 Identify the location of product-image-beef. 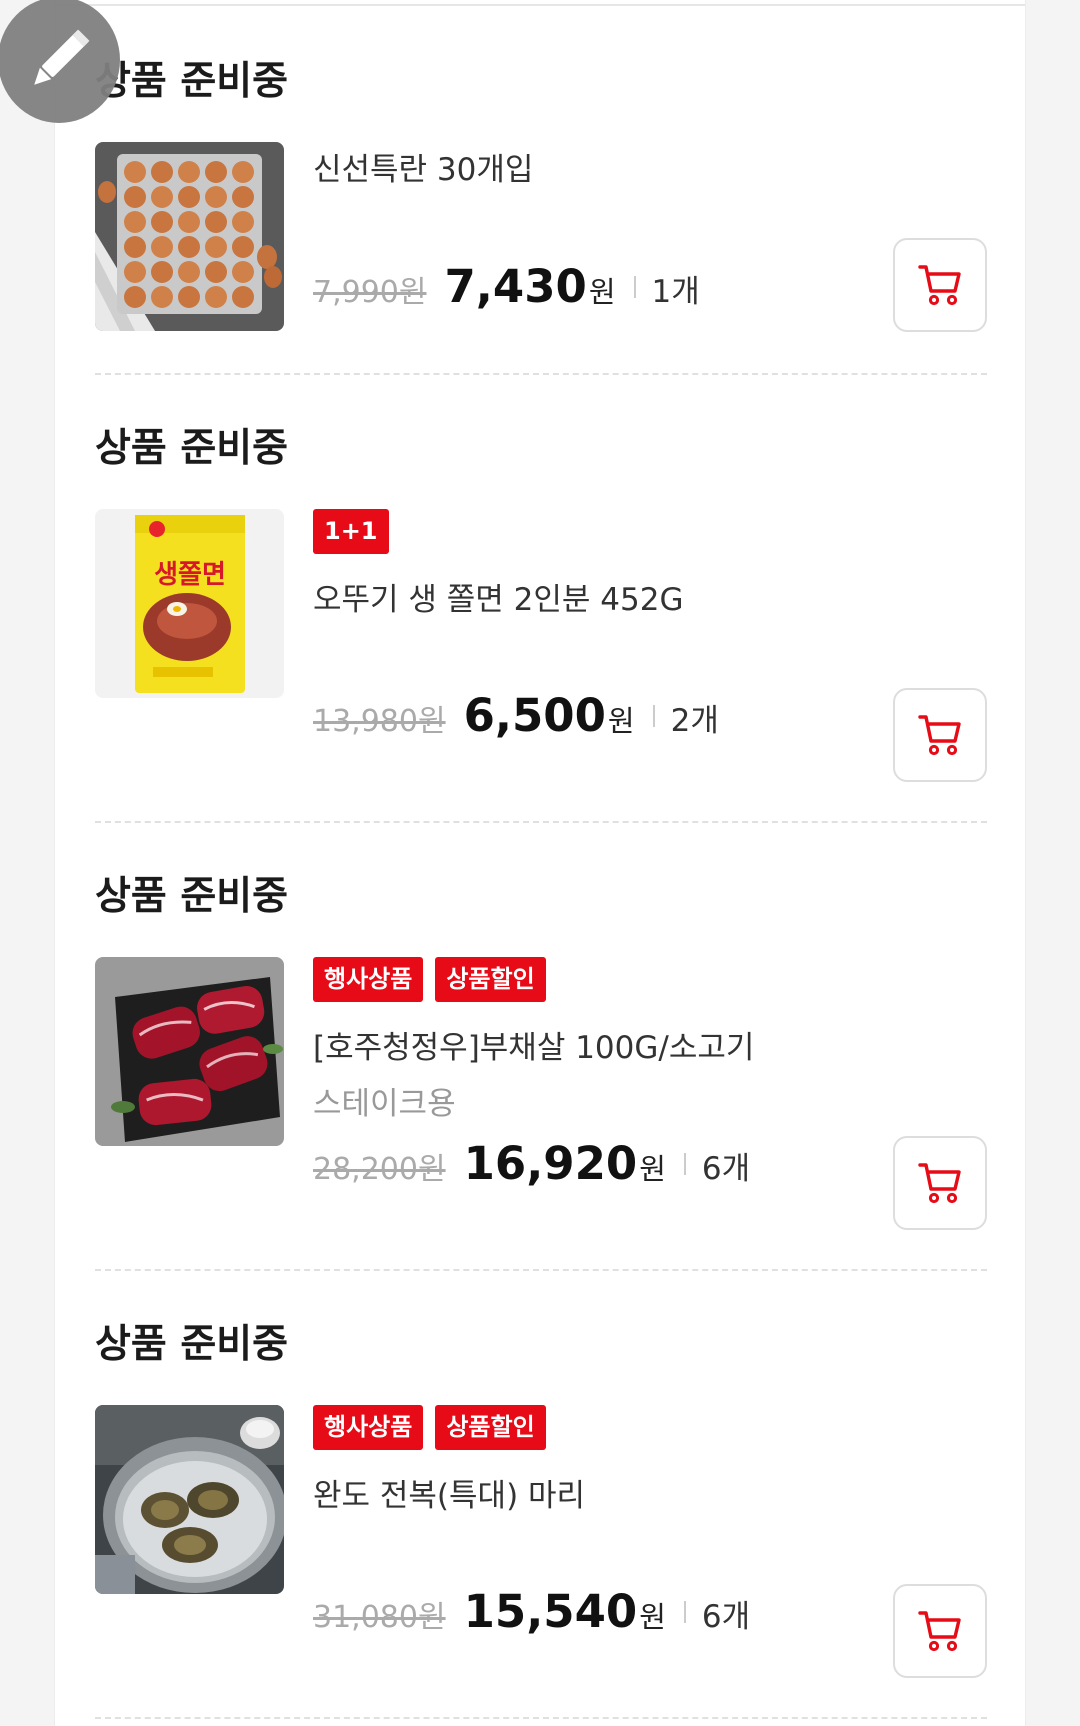
(189, 1051).